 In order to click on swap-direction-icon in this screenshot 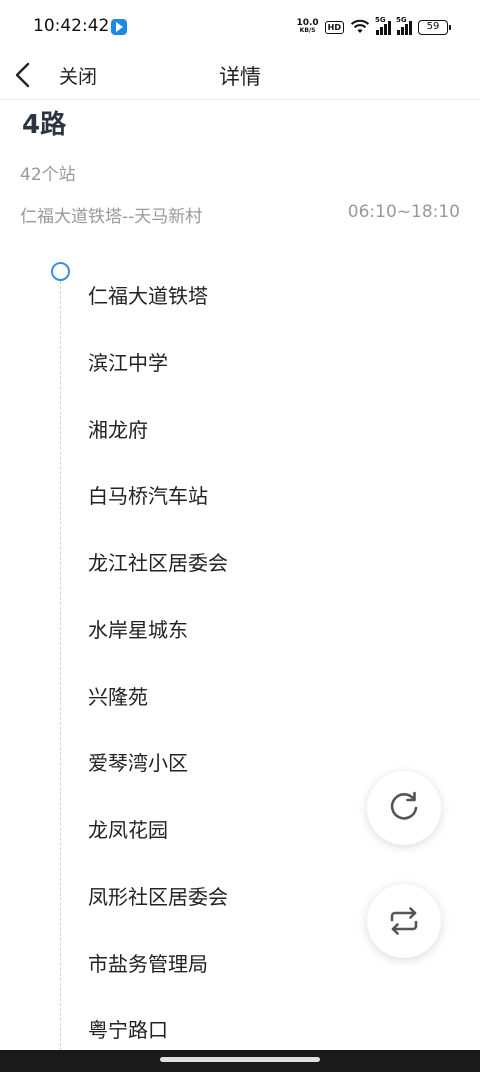, I will do `click(404, 921)`.